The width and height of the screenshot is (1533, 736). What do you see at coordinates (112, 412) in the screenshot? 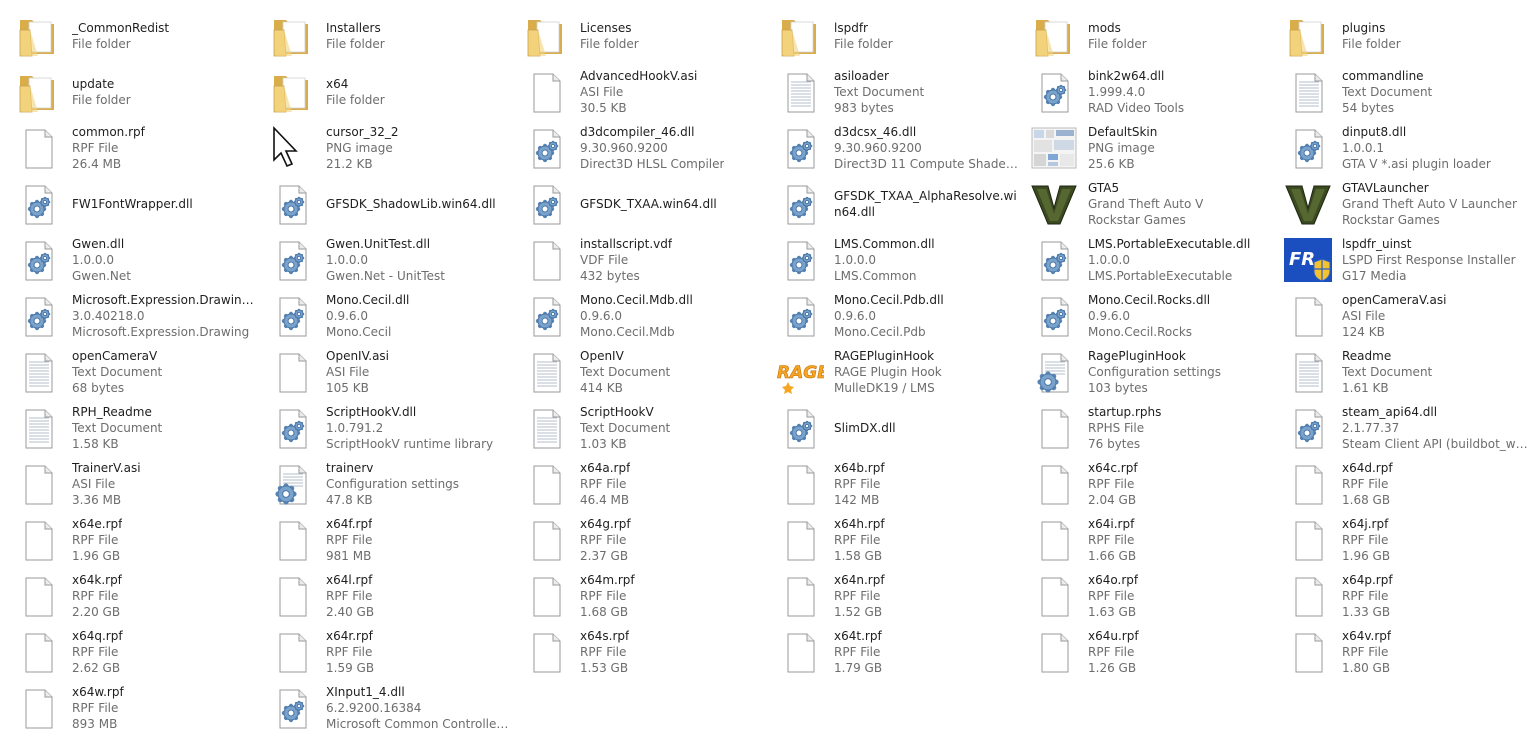
I see `file-name: RPH_Readme` at bounding box center [112, 412].